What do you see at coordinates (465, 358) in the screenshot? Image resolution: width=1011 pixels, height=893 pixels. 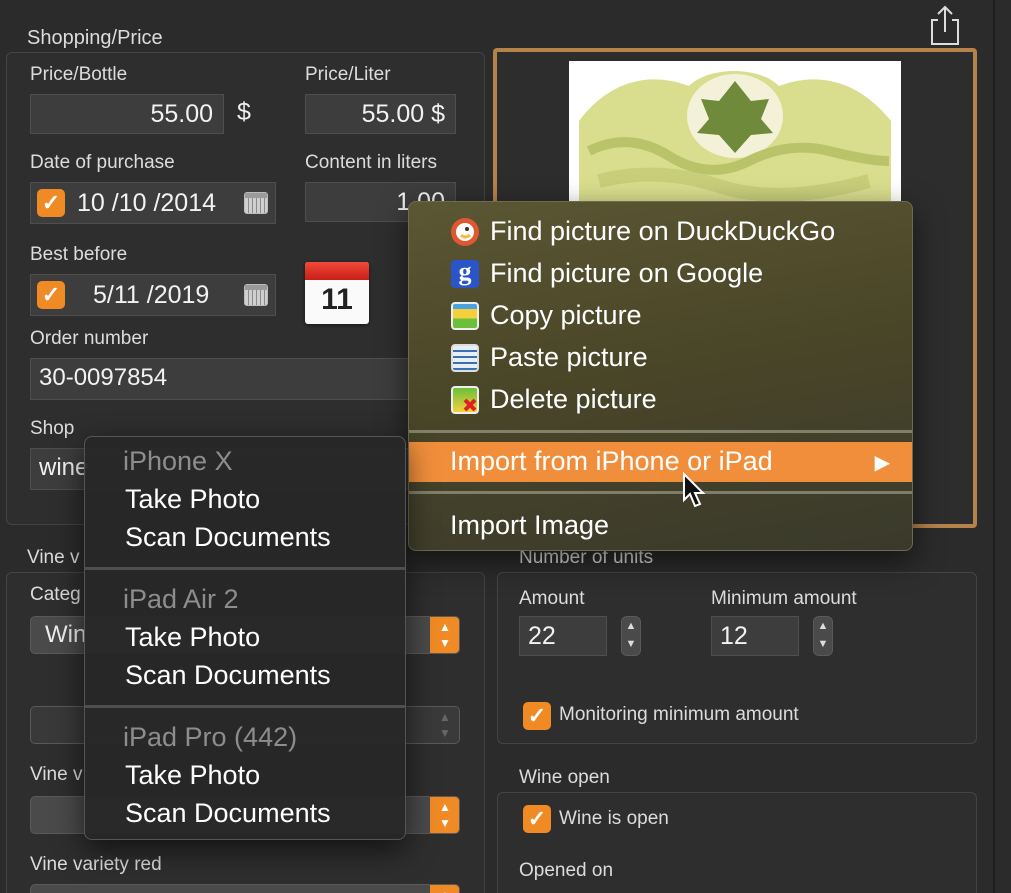 I see `paste-picture-icon` at bounding box center [465, 358].